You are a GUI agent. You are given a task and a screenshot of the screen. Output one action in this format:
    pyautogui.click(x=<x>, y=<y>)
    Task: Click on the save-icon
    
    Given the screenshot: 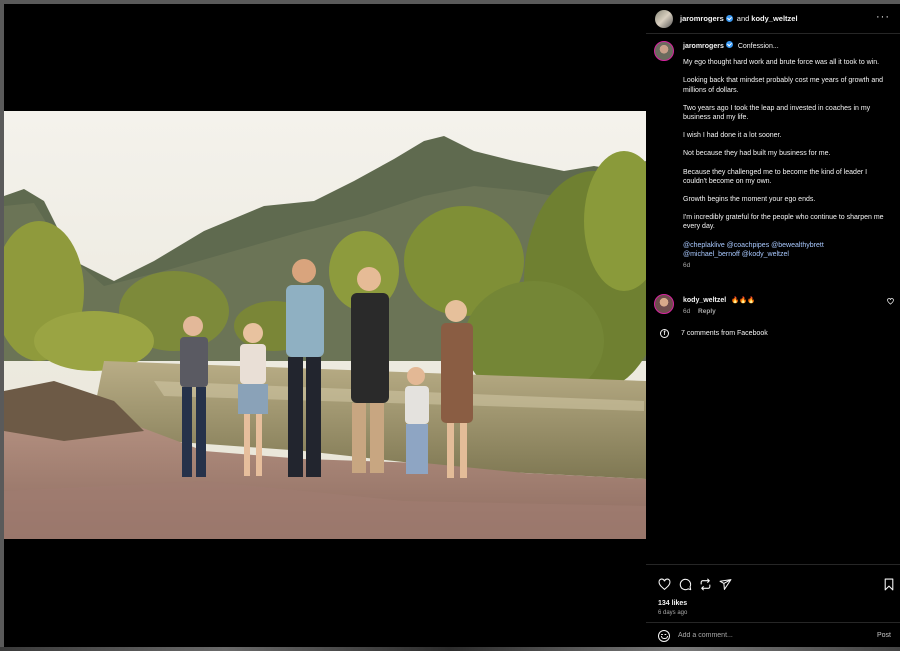 What is the action you would take?
    pyautogui.click(x=889, y=584)
    